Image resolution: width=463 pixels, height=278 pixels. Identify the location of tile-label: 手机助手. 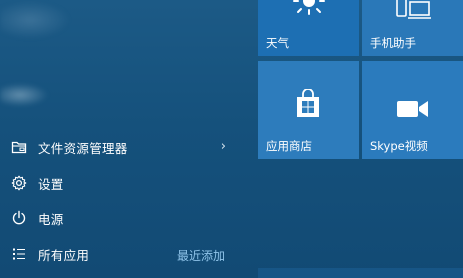
(393, 43).